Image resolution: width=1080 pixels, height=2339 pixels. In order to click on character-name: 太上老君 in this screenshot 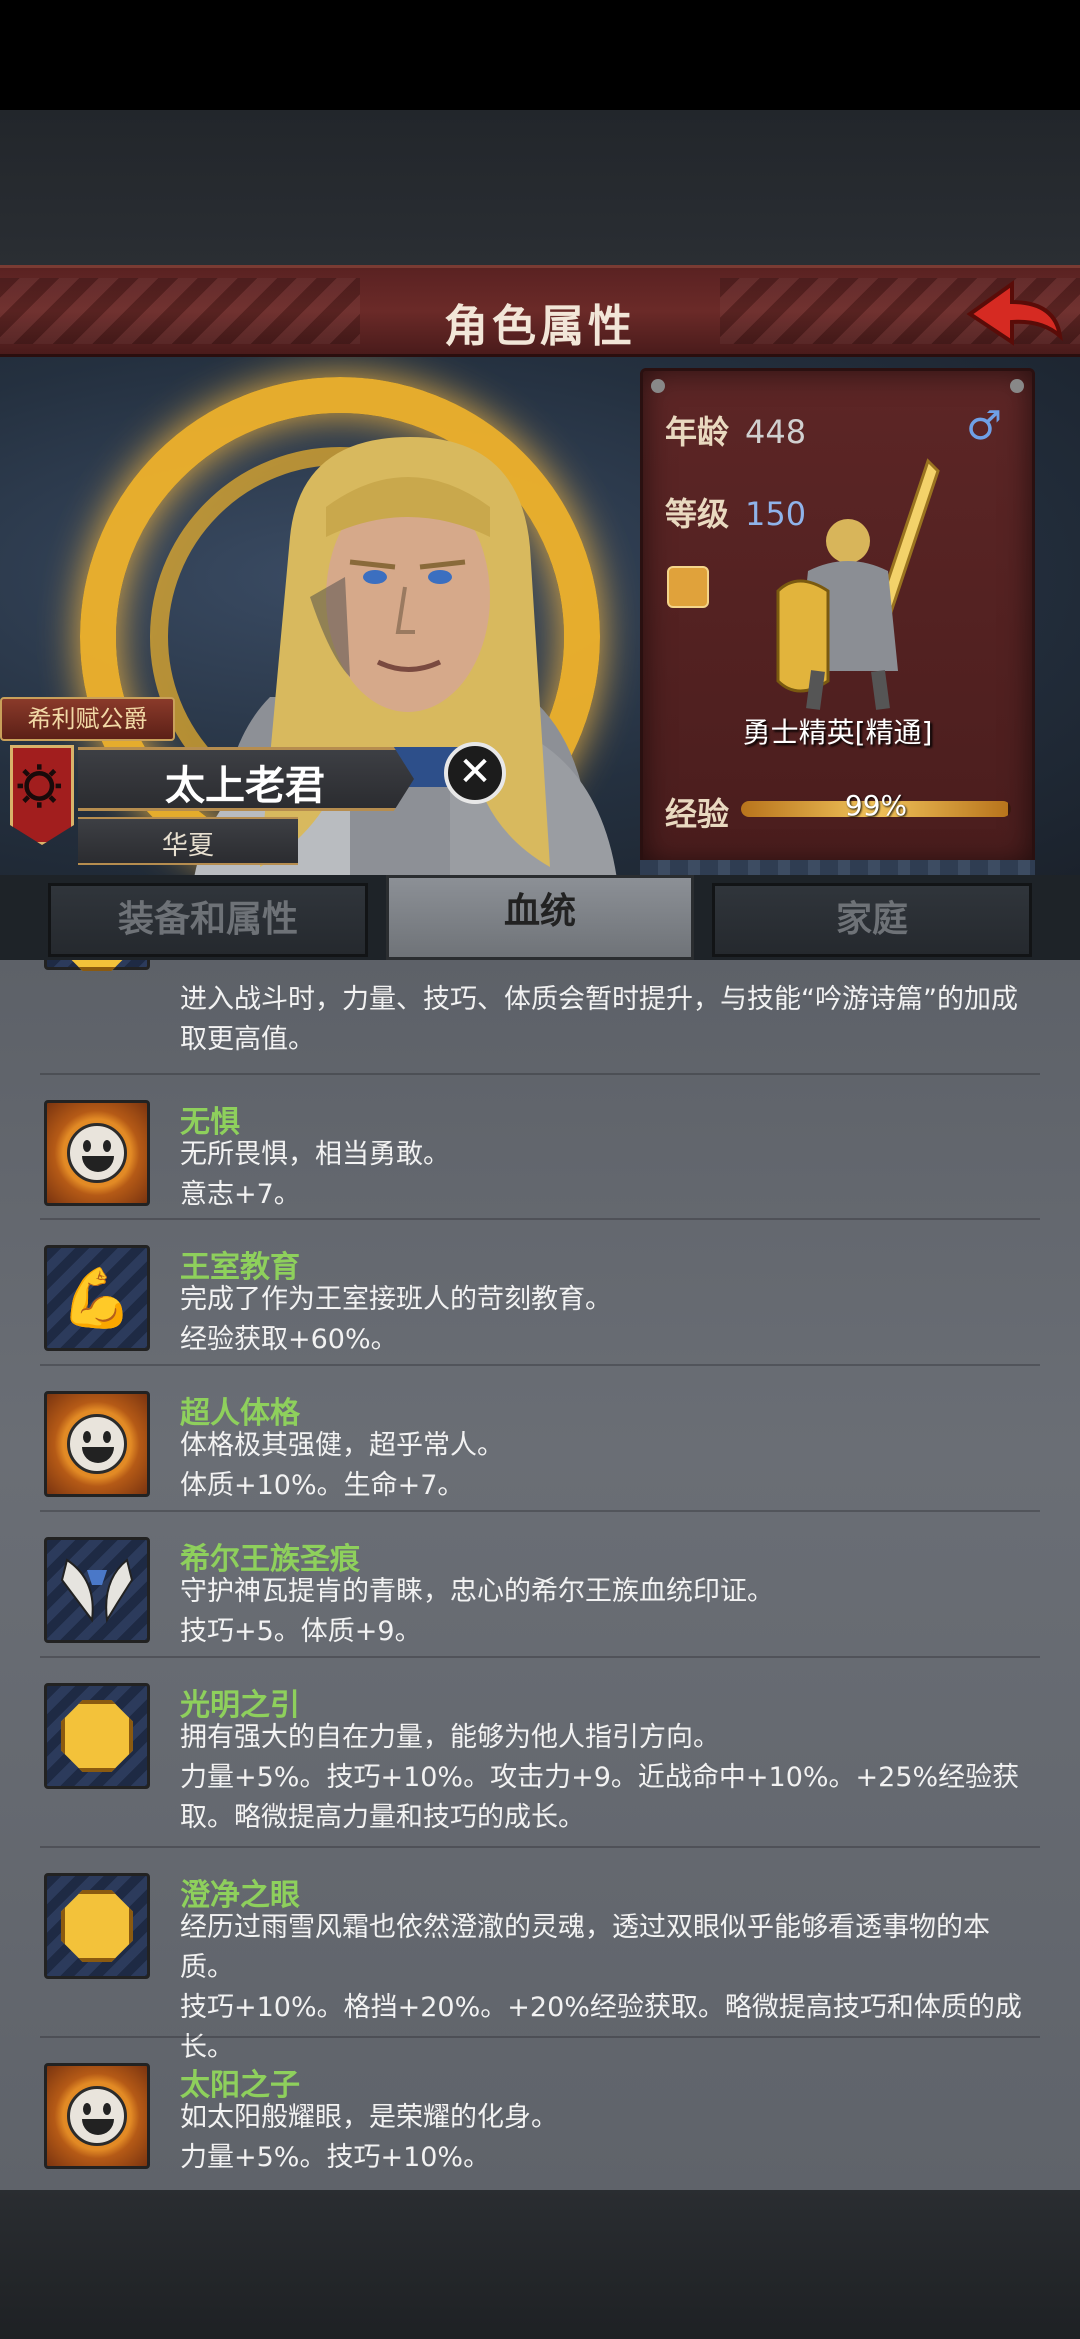, I will do `click(245, 782)`.